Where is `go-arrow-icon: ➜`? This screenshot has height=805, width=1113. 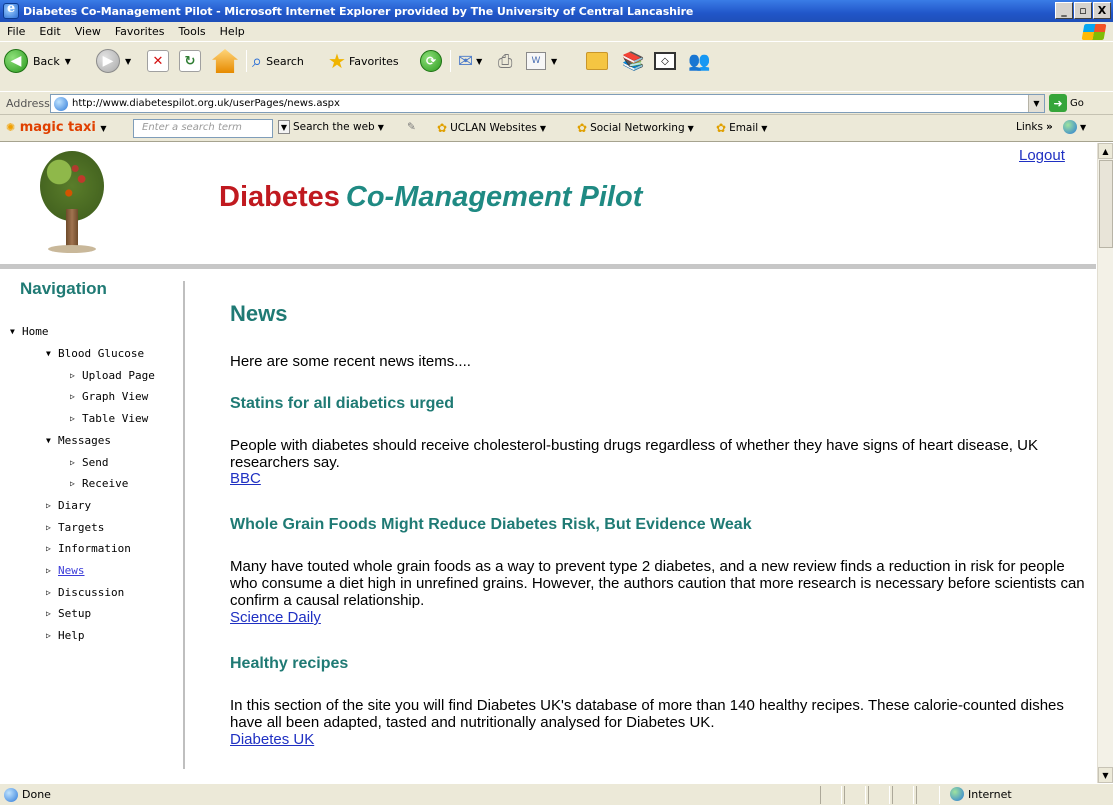 go-arrow-icon: ➜ is located at coordinates (1058, 103).